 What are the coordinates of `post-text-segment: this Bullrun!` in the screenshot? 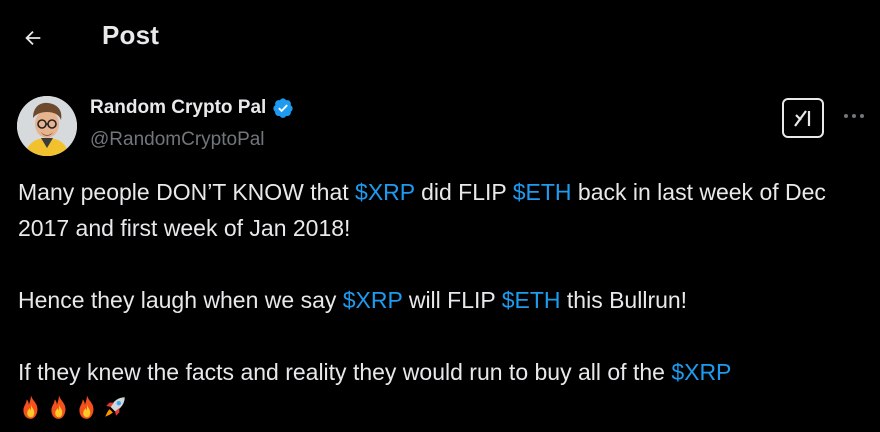 It's located at (624, 300).